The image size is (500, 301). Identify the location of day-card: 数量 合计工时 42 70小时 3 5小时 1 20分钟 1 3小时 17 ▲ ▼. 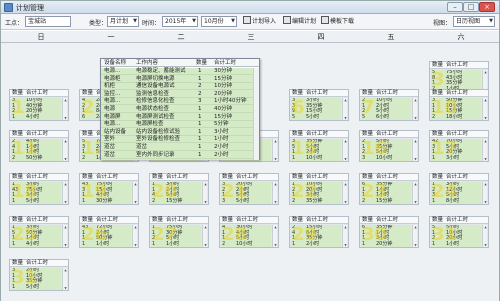
(459, 146).